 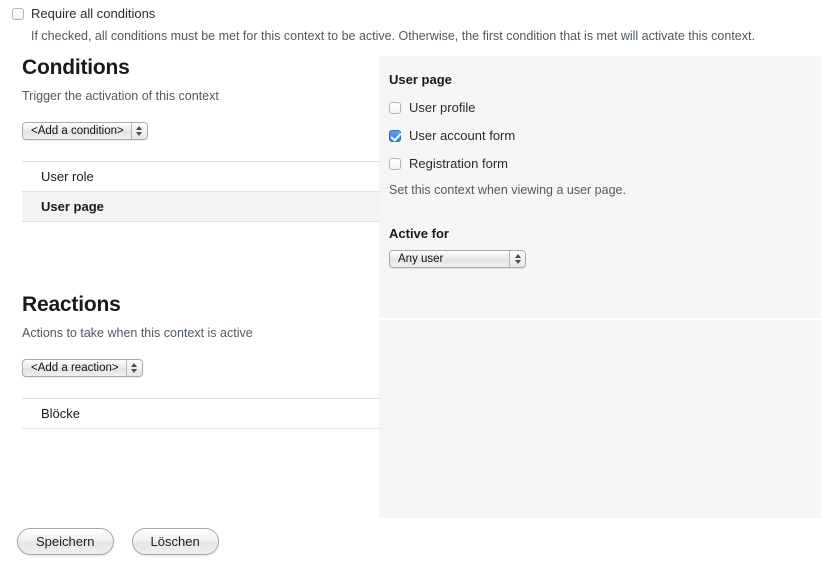 What do you see at coordinates (420, 79) in the screenshot?
I see `detail-panel-title: User page` at bounding box center [420, 79].